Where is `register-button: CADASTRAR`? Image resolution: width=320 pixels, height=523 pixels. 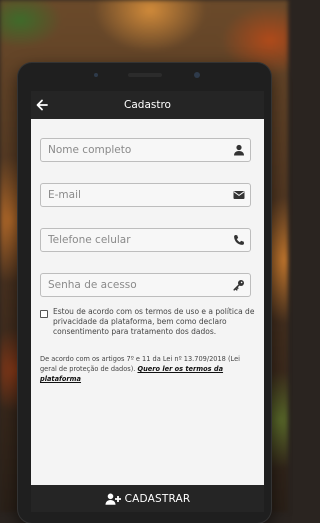 register-button: CADASTRAR is located at coordinates (147, 498).